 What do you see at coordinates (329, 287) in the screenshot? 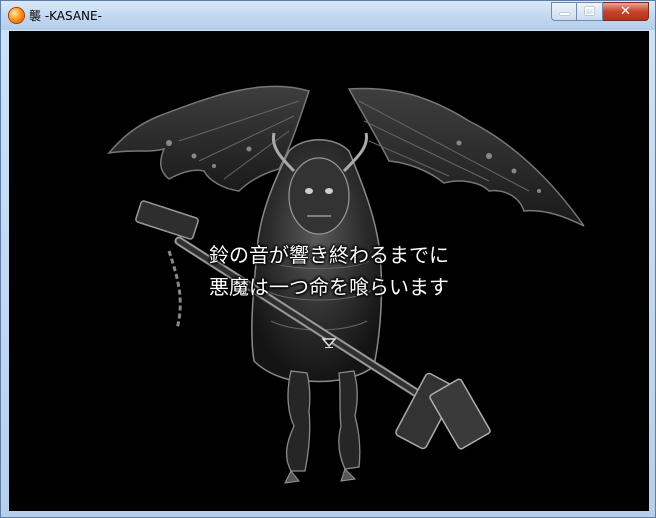
I see `dialogue-line-2: 悪魔は一つ命を喰らいます` at bounding box center [329, 287].